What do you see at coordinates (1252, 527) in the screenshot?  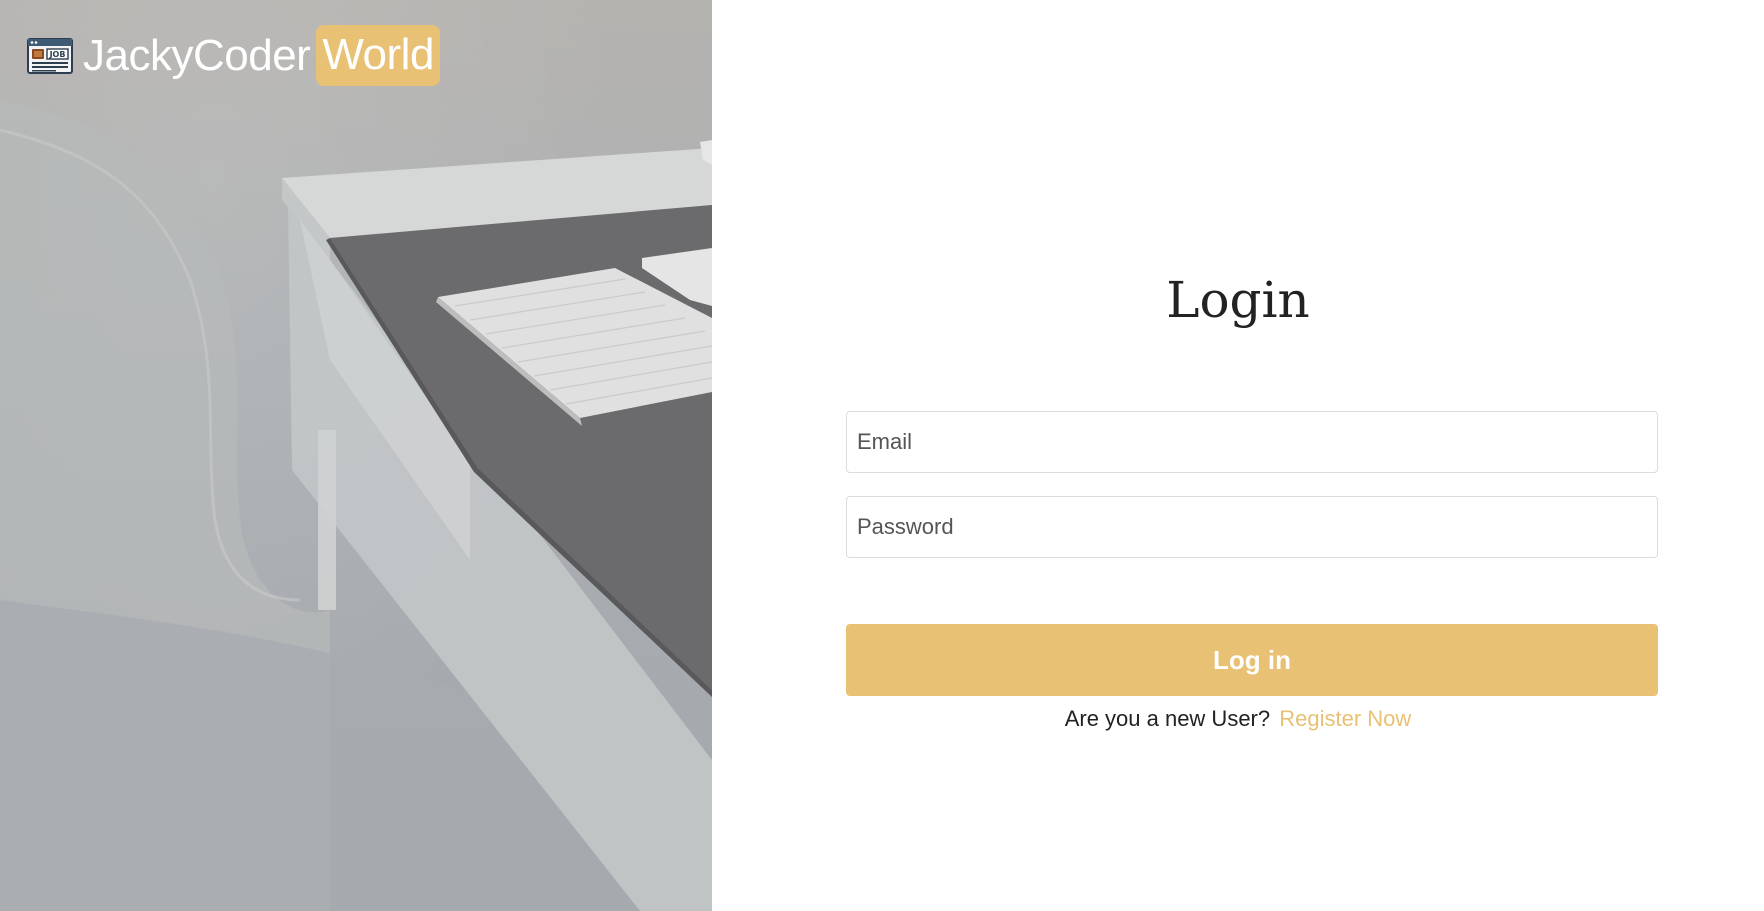 I see `password-field` at bounding box center [1252, 527].